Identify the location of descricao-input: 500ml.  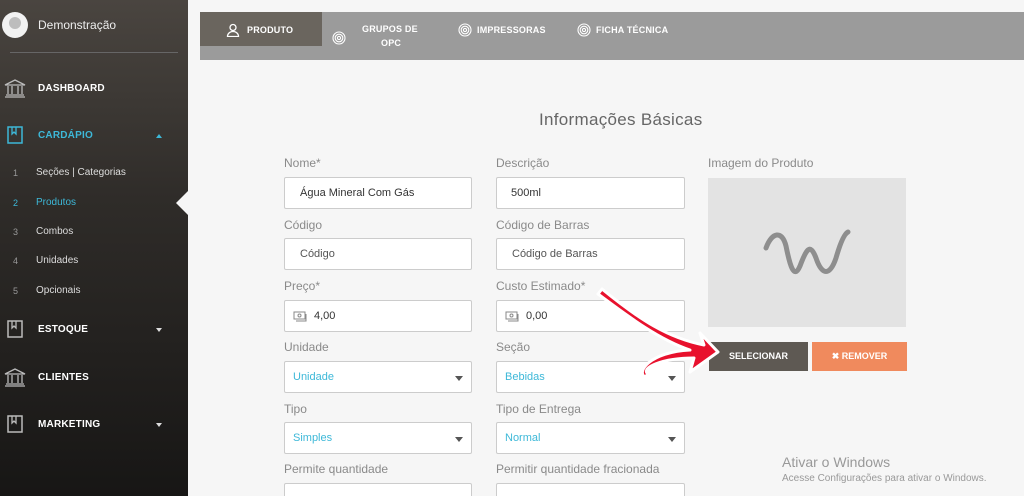
(590, 193).